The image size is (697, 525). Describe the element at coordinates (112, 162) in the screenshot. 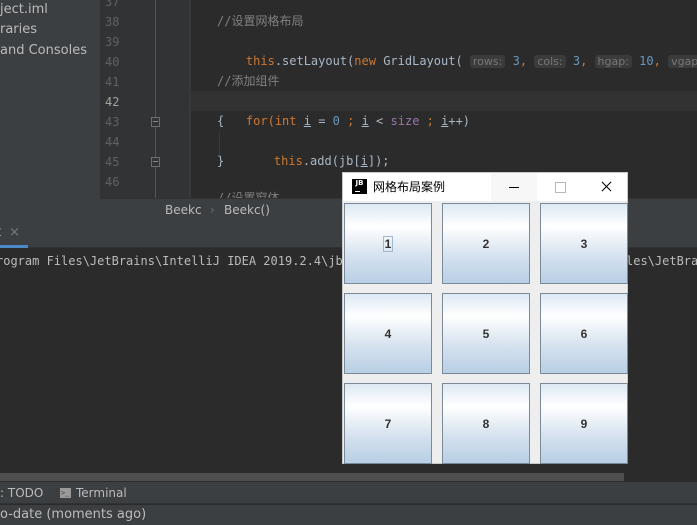

I see `line-number: 45` at that location.